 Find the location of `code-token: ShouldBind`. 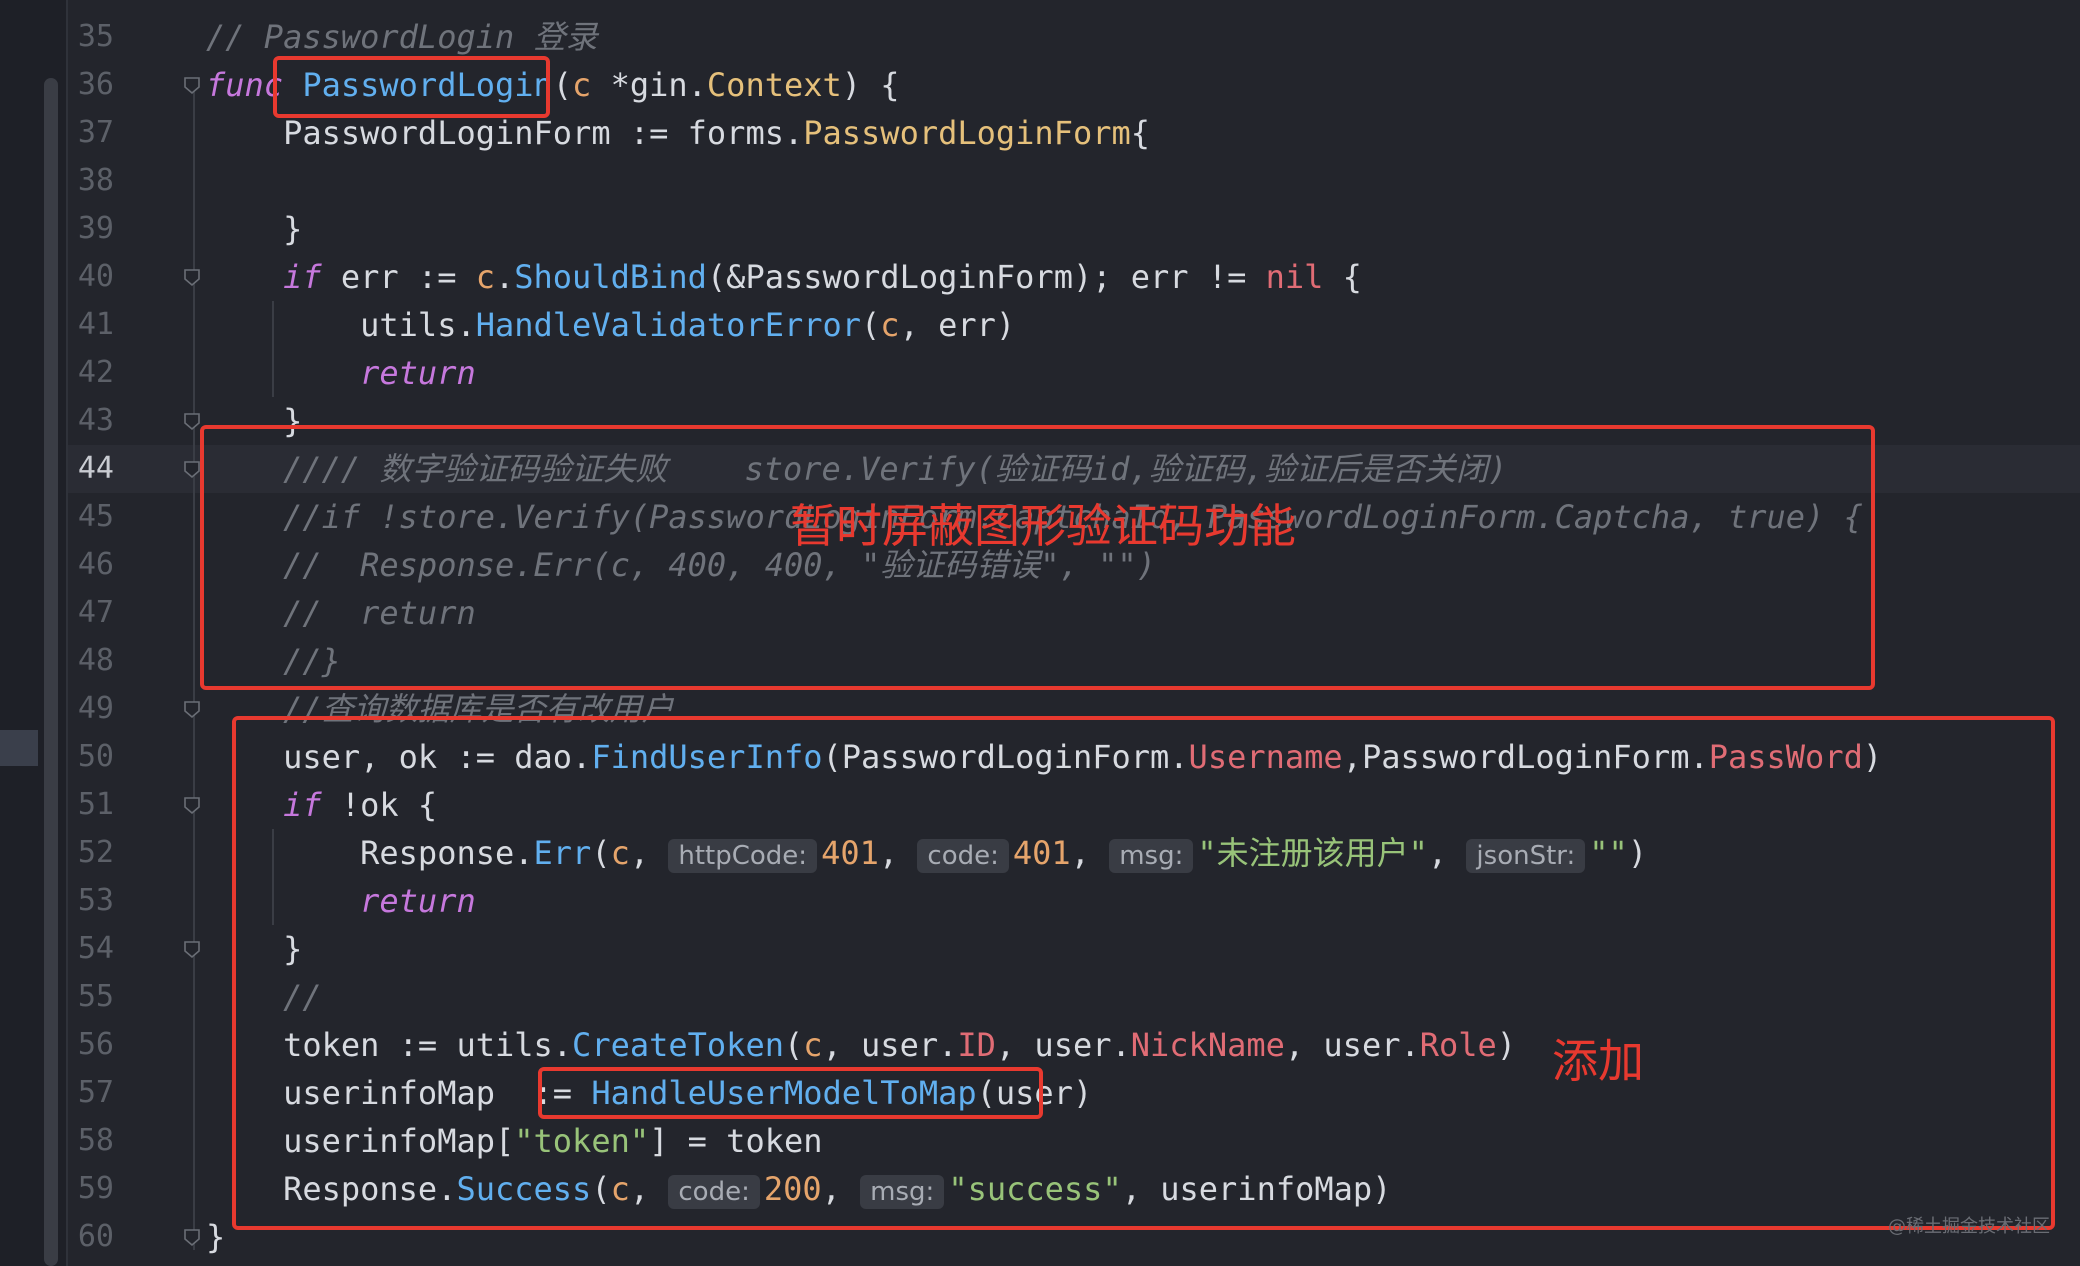

code-token: ShouldBind is located at coordinates (610, 277).